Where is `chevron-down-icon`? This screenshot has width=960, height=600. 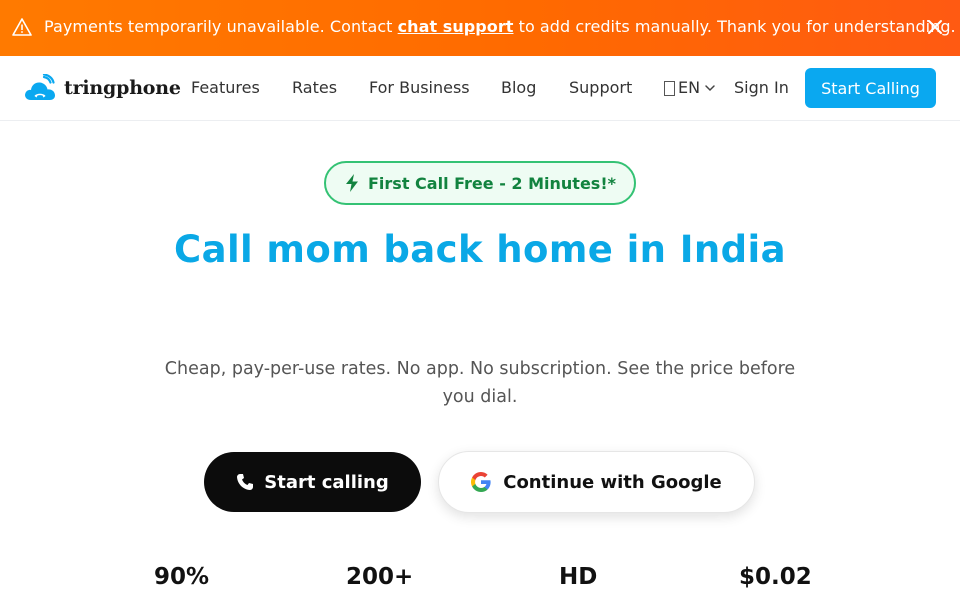 chevron-down-icon is located at coordinates (710, 87).